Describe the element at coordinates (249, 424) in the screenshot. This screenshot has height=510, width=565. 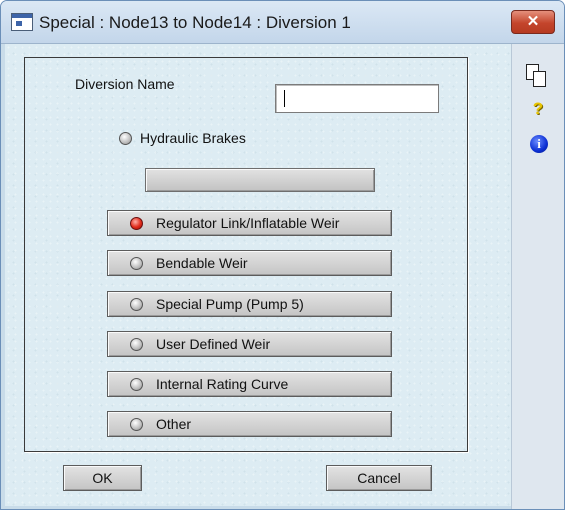
I see `option-other-button: Other` at that location.